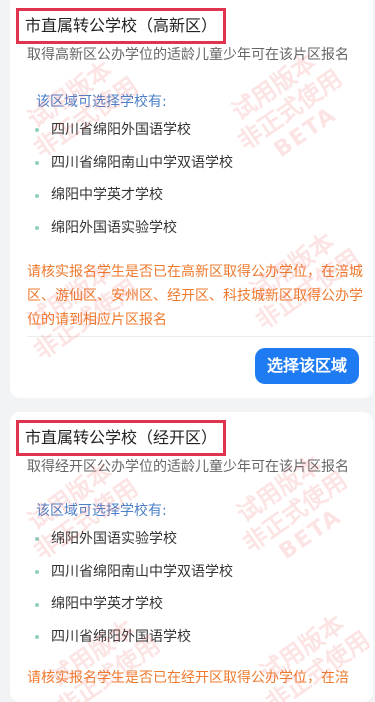 The height and width of the screenshot is (702, 375). What do you see at coordinates (200, 336) in the screenshot?
I see `divider` at bounding box center [200, 336].